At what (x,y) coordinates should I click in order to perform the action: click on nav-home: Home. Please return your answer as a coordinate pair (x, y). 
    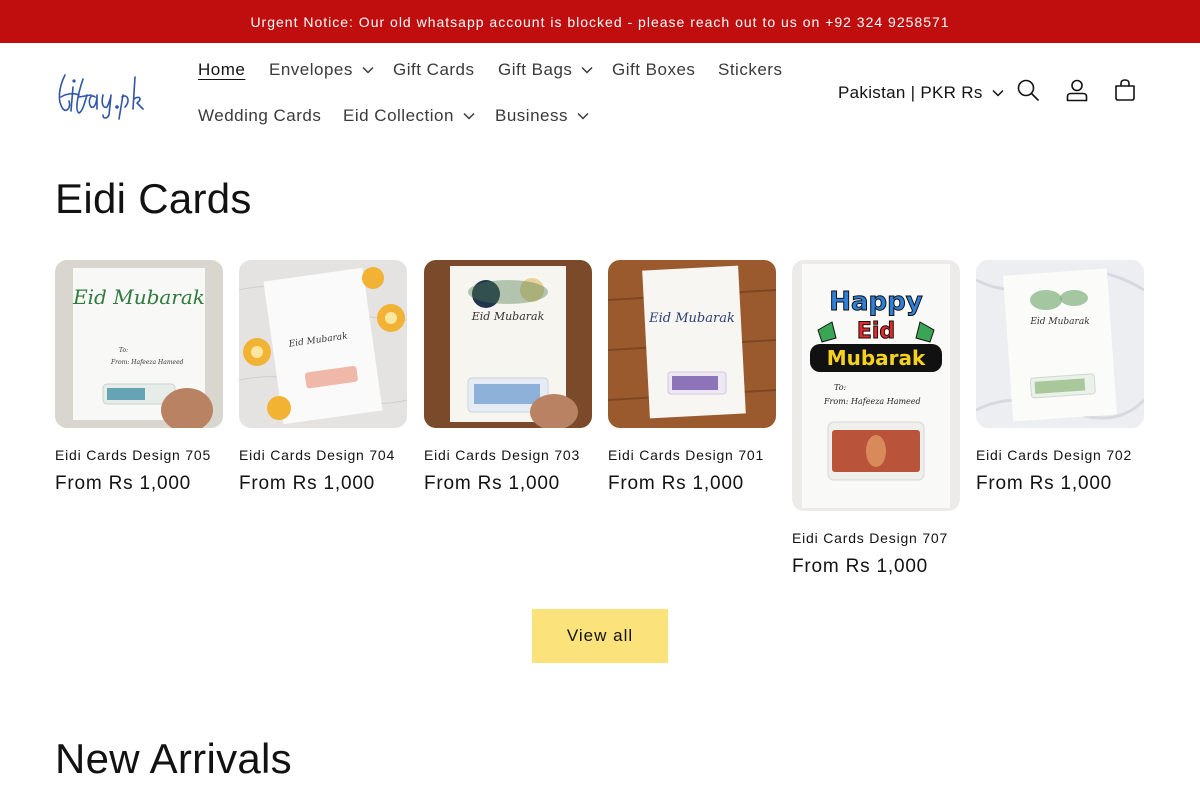
    Looking at the image, I should click on (221, 70).